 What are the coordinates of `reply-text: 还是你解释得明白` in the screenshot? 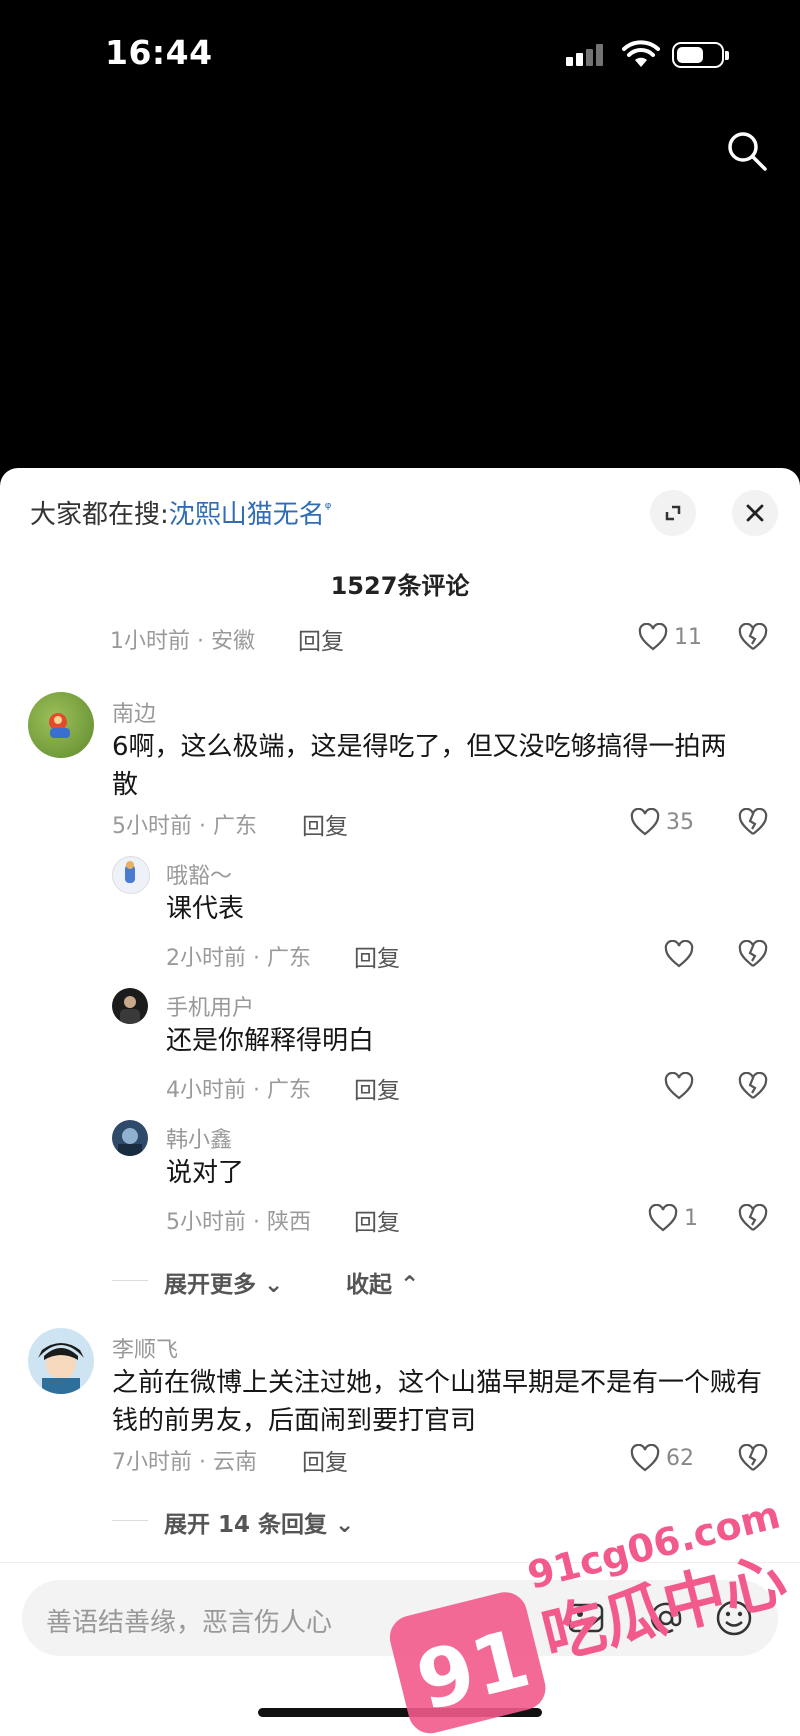 It's located at (270, 1041).